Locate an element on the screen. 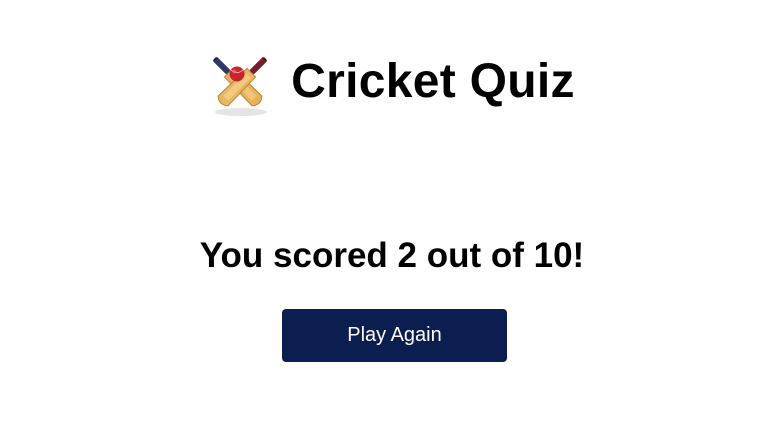 The width and height of the screenshot is (784, 429). page-title: Cricket Quiz is located at coordinates (433, 81).